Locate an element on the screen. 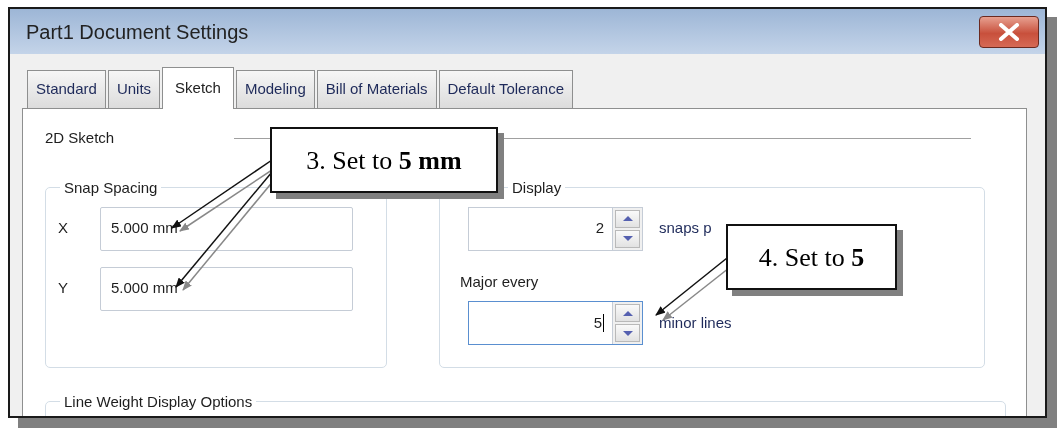 This screenshot has width=1059, height=435. field-label: Major every is located at coordinates (499, 281).